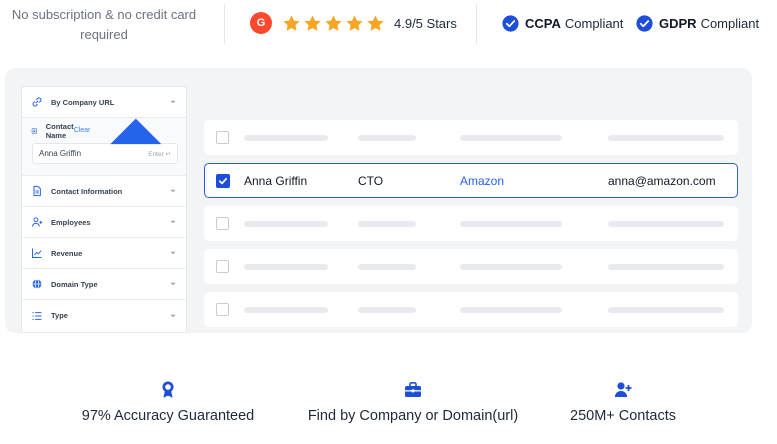 This screenshot has height=444, width=777. Describe the element at coordinates (104, 284) in the screenshot. I see `filter-domain-type: Domain Type` at that location.